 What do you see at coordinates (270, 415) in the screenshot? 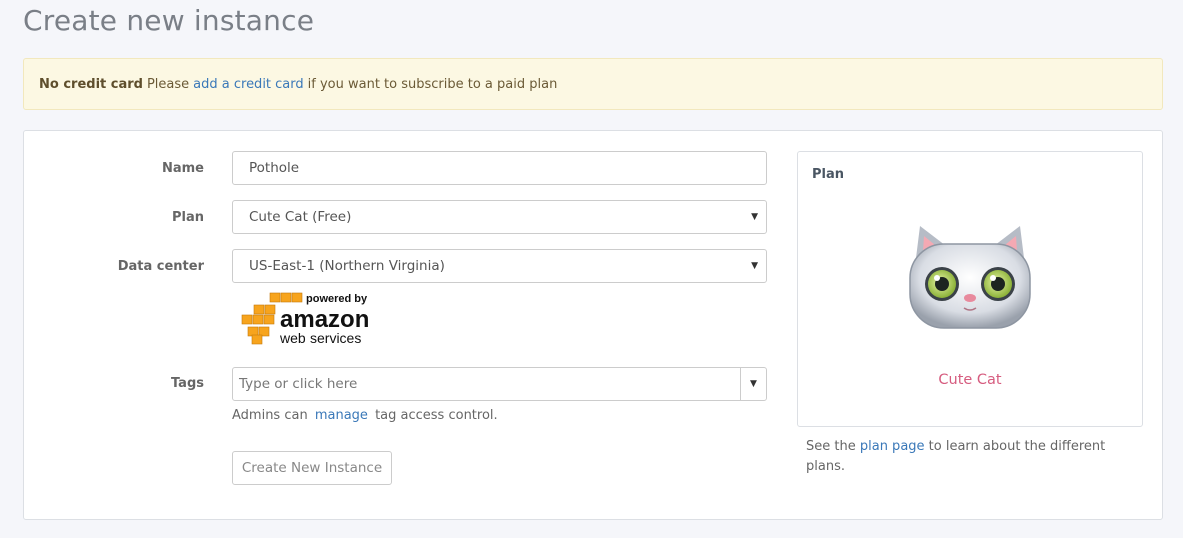
I see `help-text-before: Admins can` at bounding box center [270, 415].